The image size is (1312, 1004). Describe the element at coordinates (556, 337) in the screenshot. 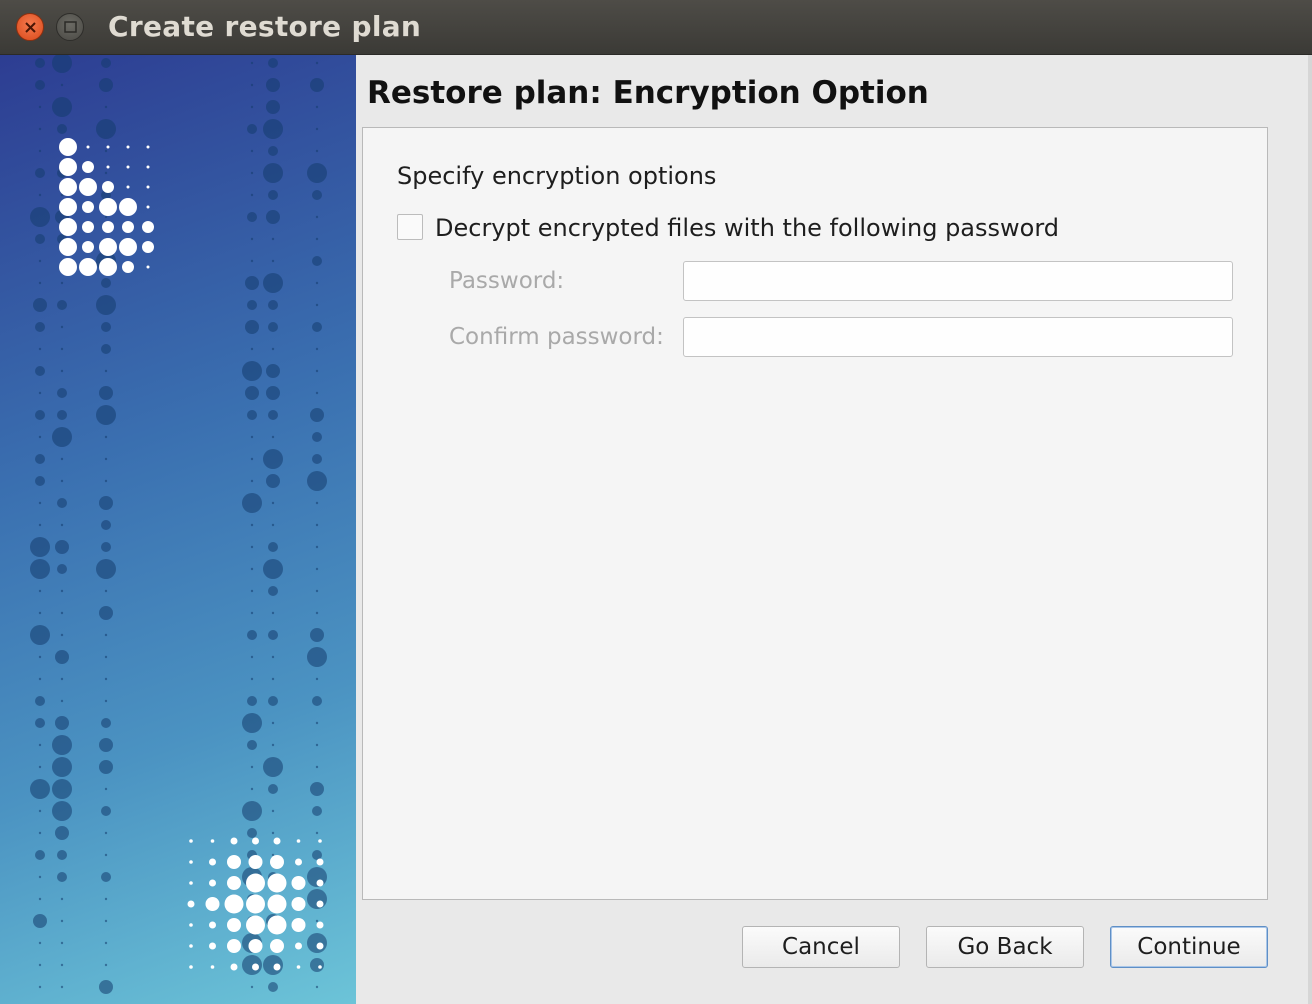

I see `confirm-password-label: Confirm password:` at that location.